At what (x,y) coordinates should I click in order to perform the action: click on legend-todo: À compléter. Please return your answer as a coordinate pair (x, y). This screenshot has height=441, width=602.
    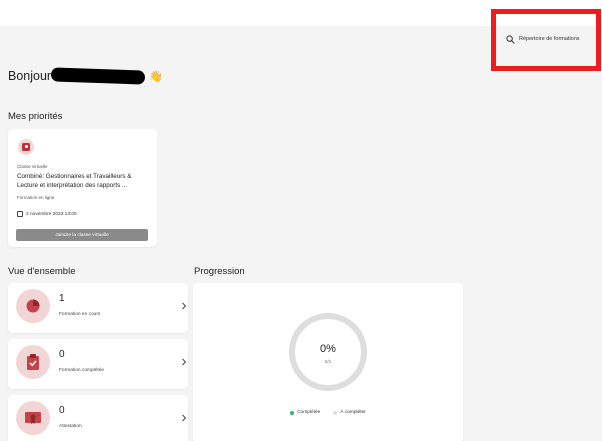
    Looking at the image, I should click on (349, 412).